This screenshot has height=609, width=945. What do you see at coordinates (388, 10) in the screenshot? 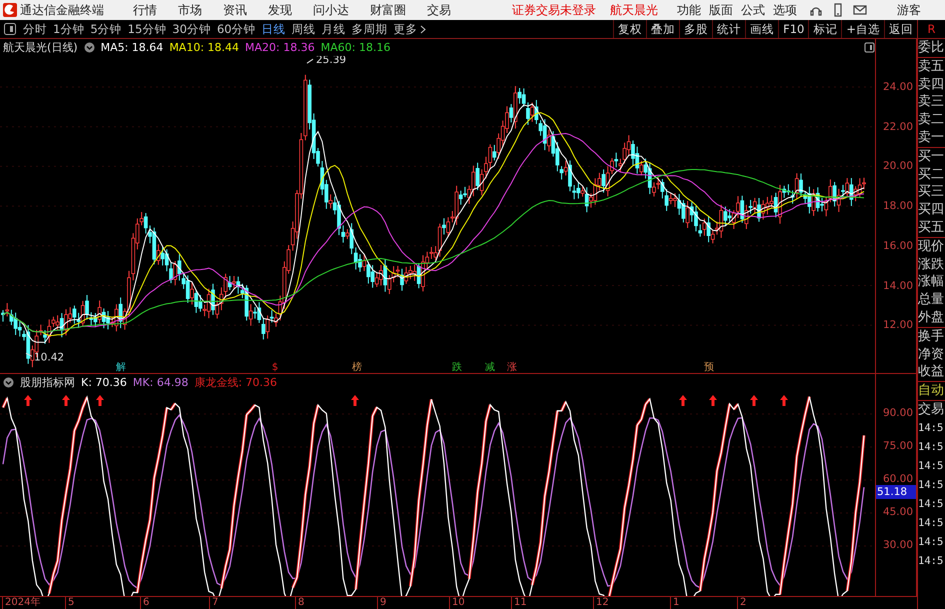
I see `menu-item: 财富圈` at bounding box center [388, 10].